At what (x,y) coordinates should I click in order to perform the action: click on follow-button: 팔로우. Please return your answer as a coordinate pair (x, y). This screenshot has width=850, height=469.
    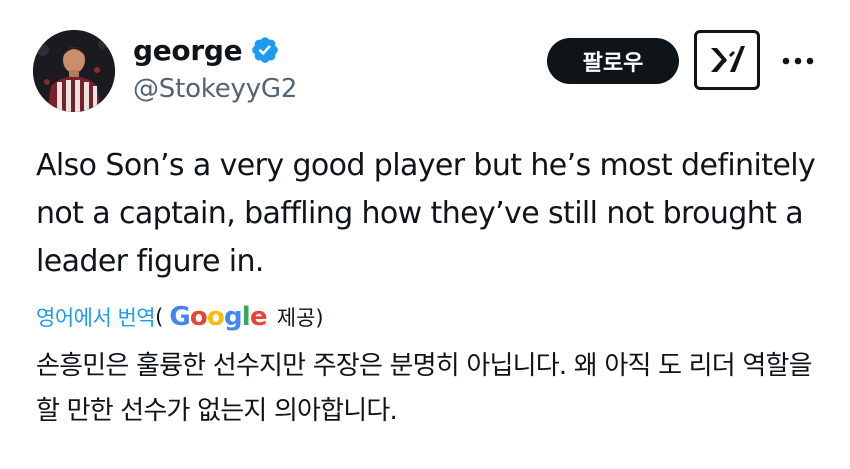
    Looking at the image, I should click on (613, 61).